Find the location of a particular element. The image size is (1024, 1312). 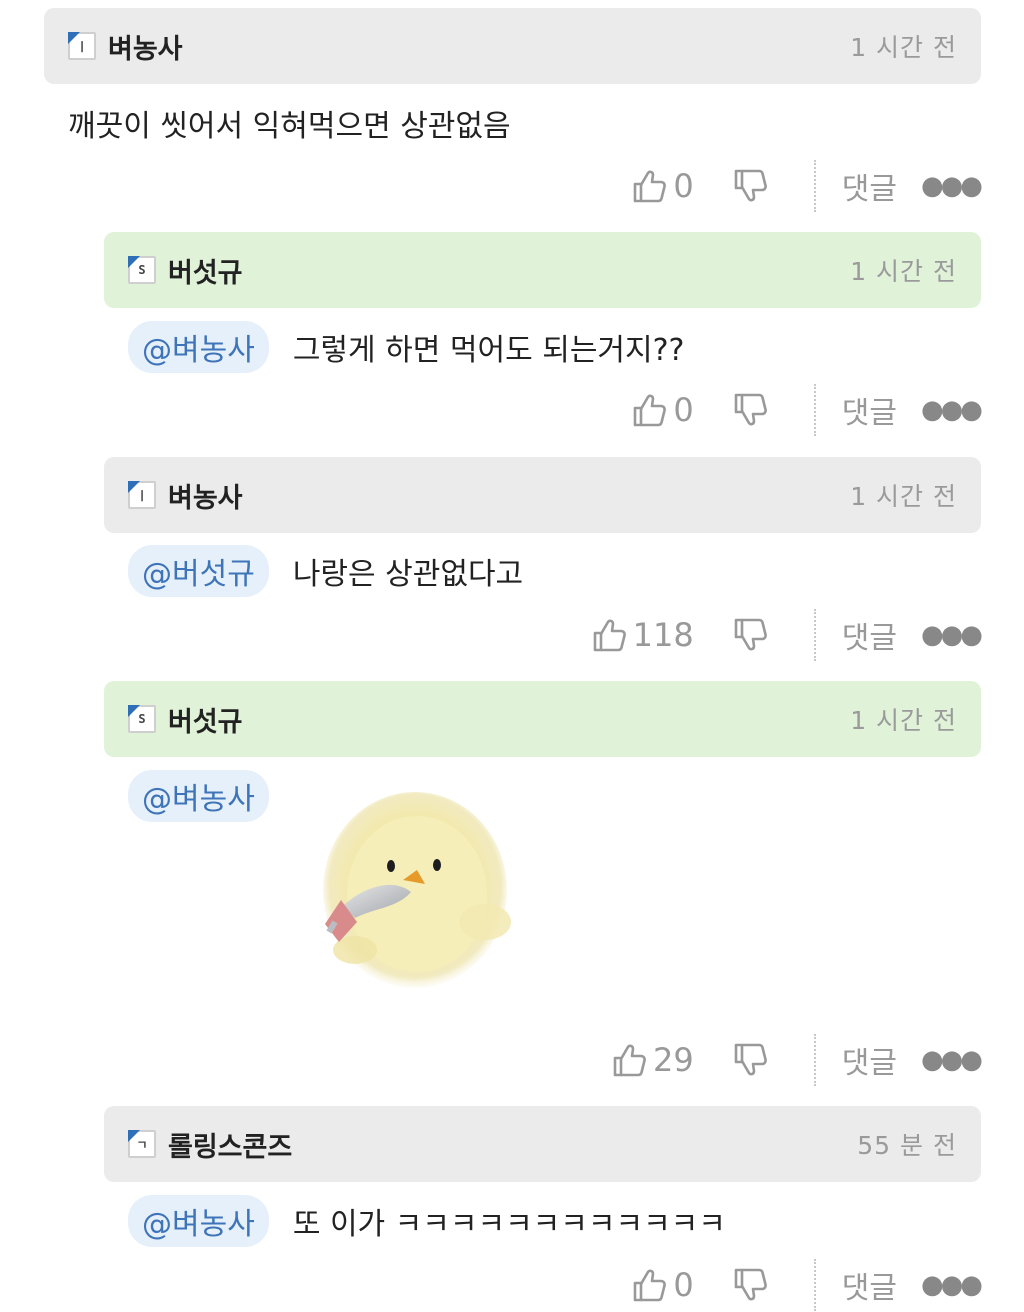

like-count: 118 is located at coordinates (663, 635).